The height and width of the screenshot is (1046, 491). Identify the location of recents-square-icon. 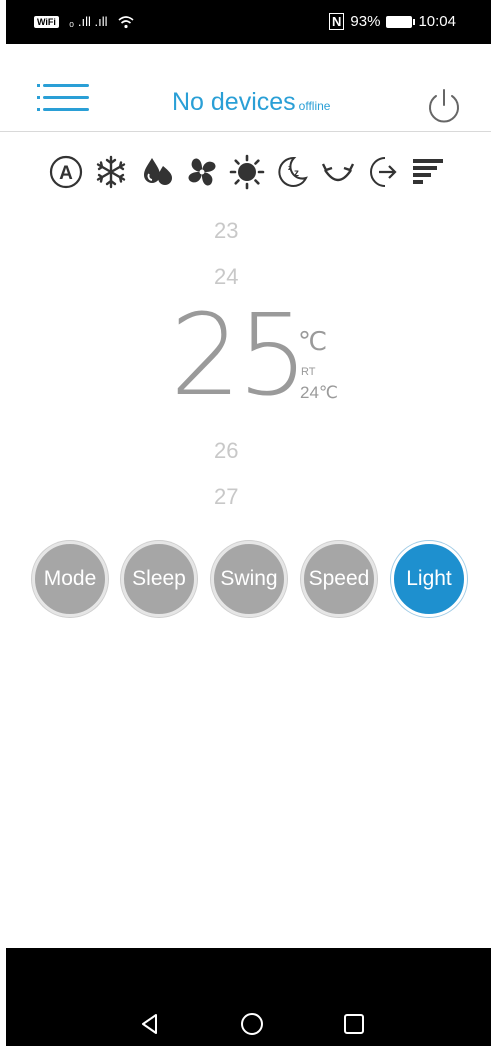
(354, 1024).